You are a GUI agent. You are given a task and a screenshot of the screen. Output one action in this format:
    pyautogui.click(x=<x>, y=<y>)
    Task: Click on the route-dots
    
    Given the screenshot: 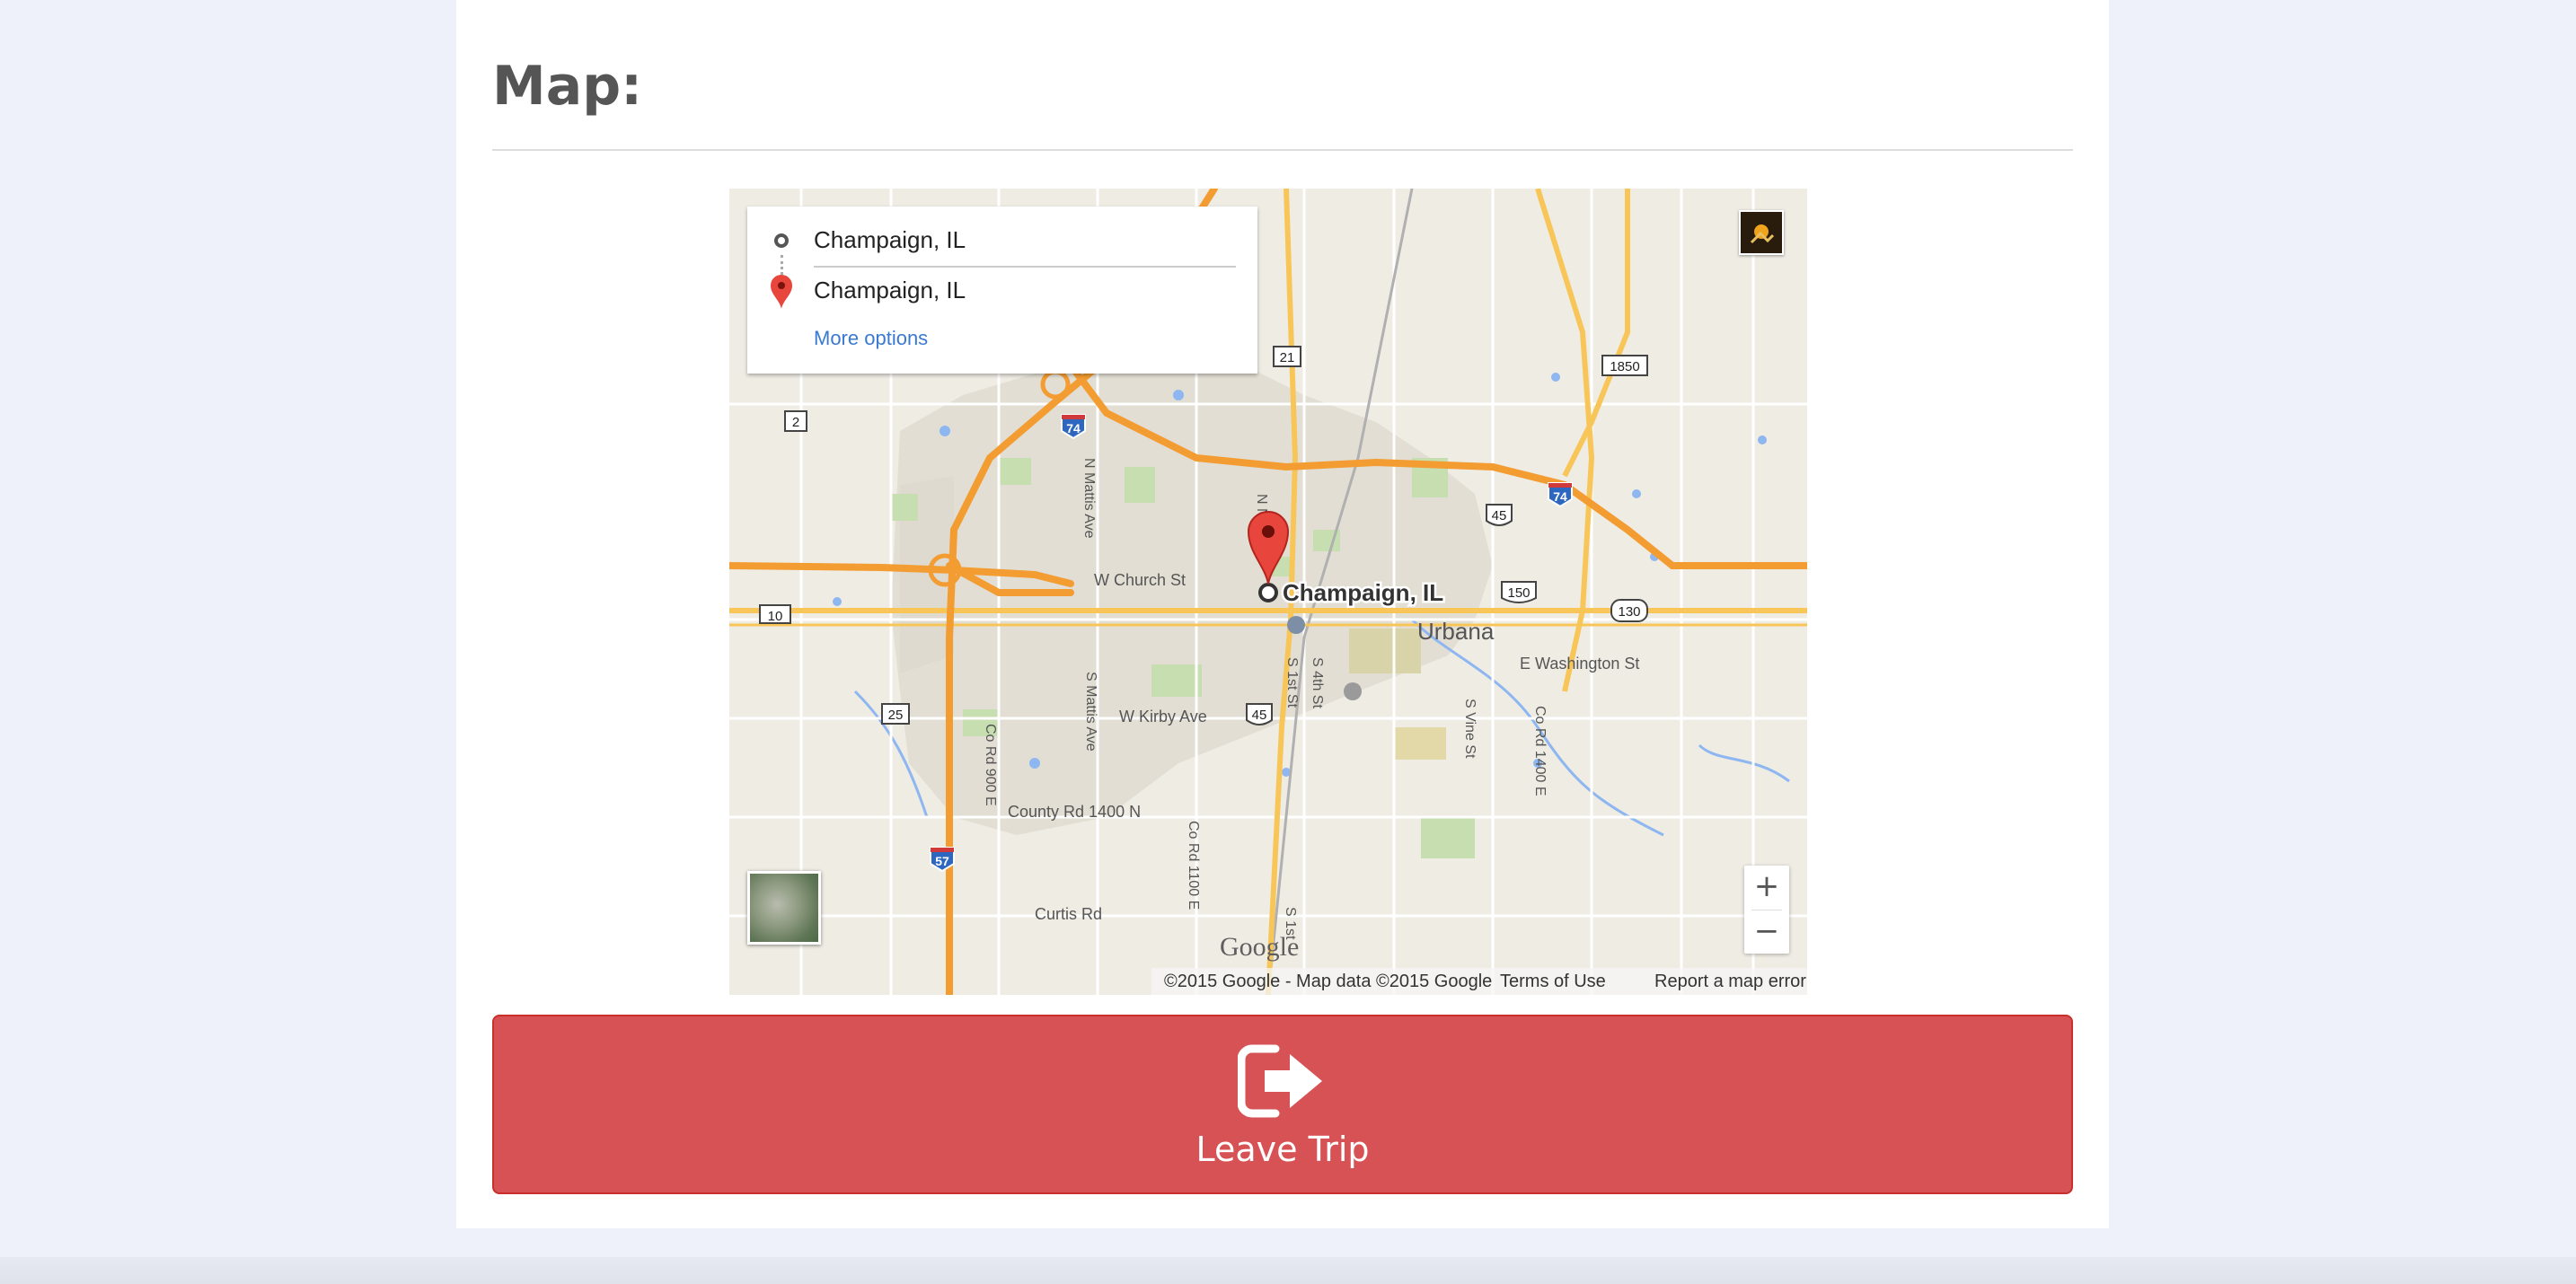 What is the action you would take?
    pyautogui.click(x=783, y=265)
    